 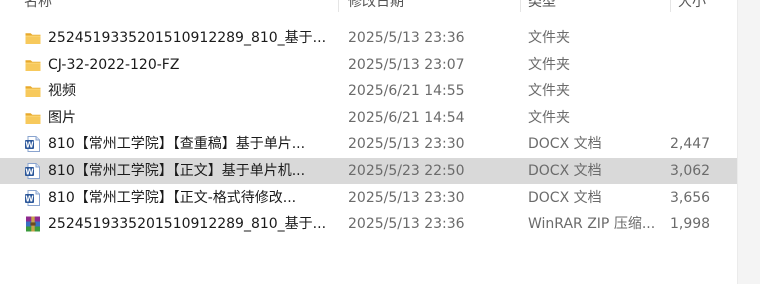 What do you see at coordinates (33, 224) in the screenshot?
I see `winrar-archive-icon` at bounding box center [33, 224].